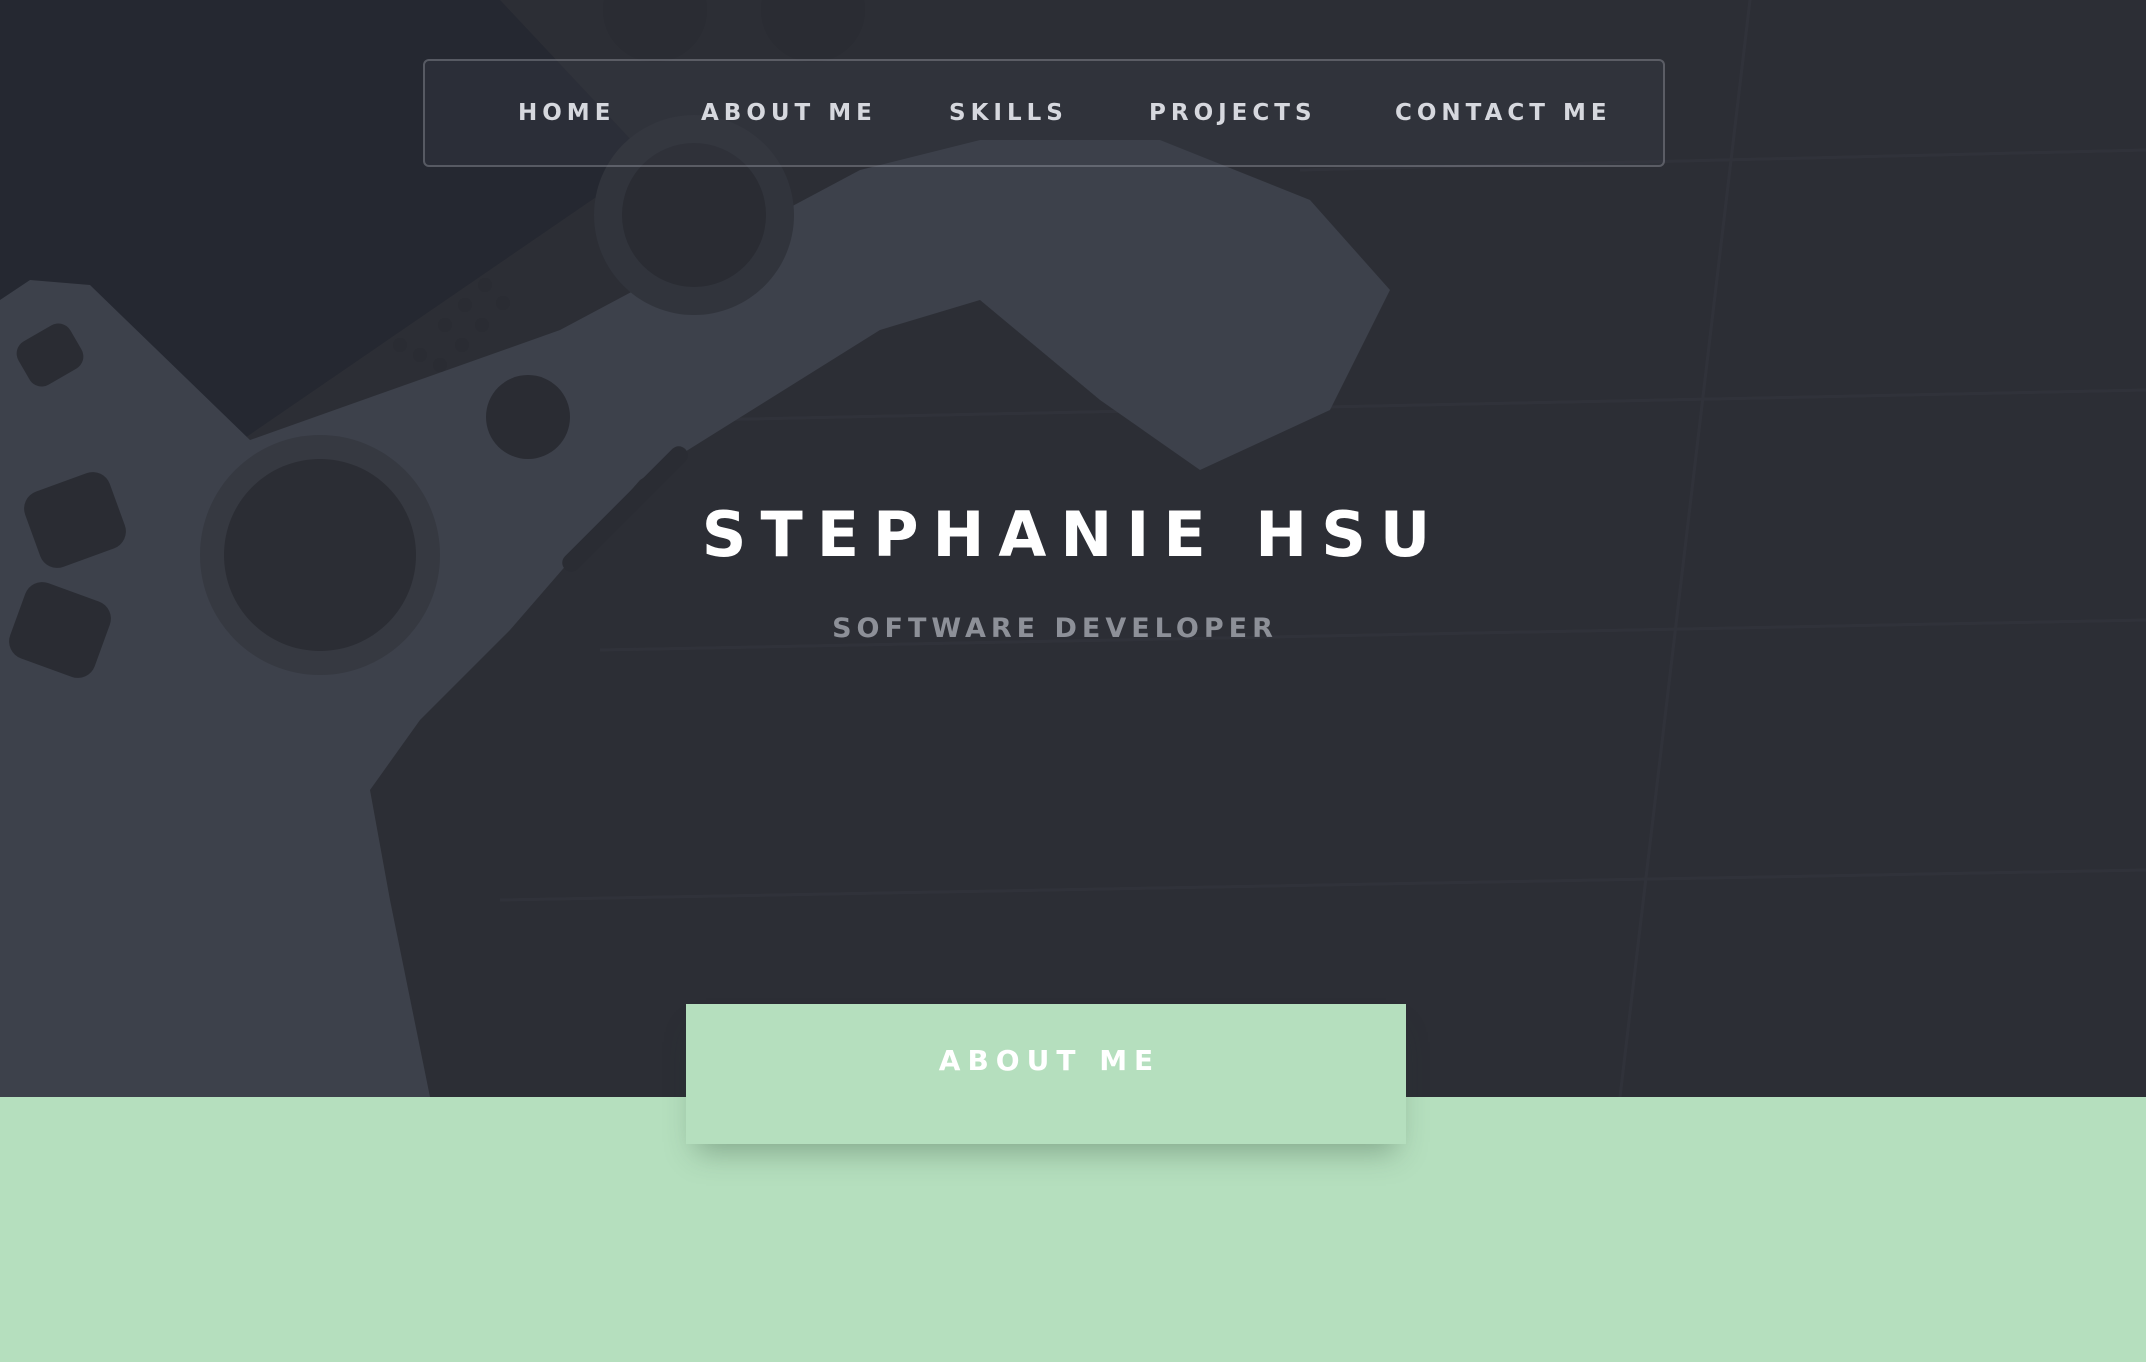  I want to click on about-me-tab: ABOUT ME, so click(1046, 1074).